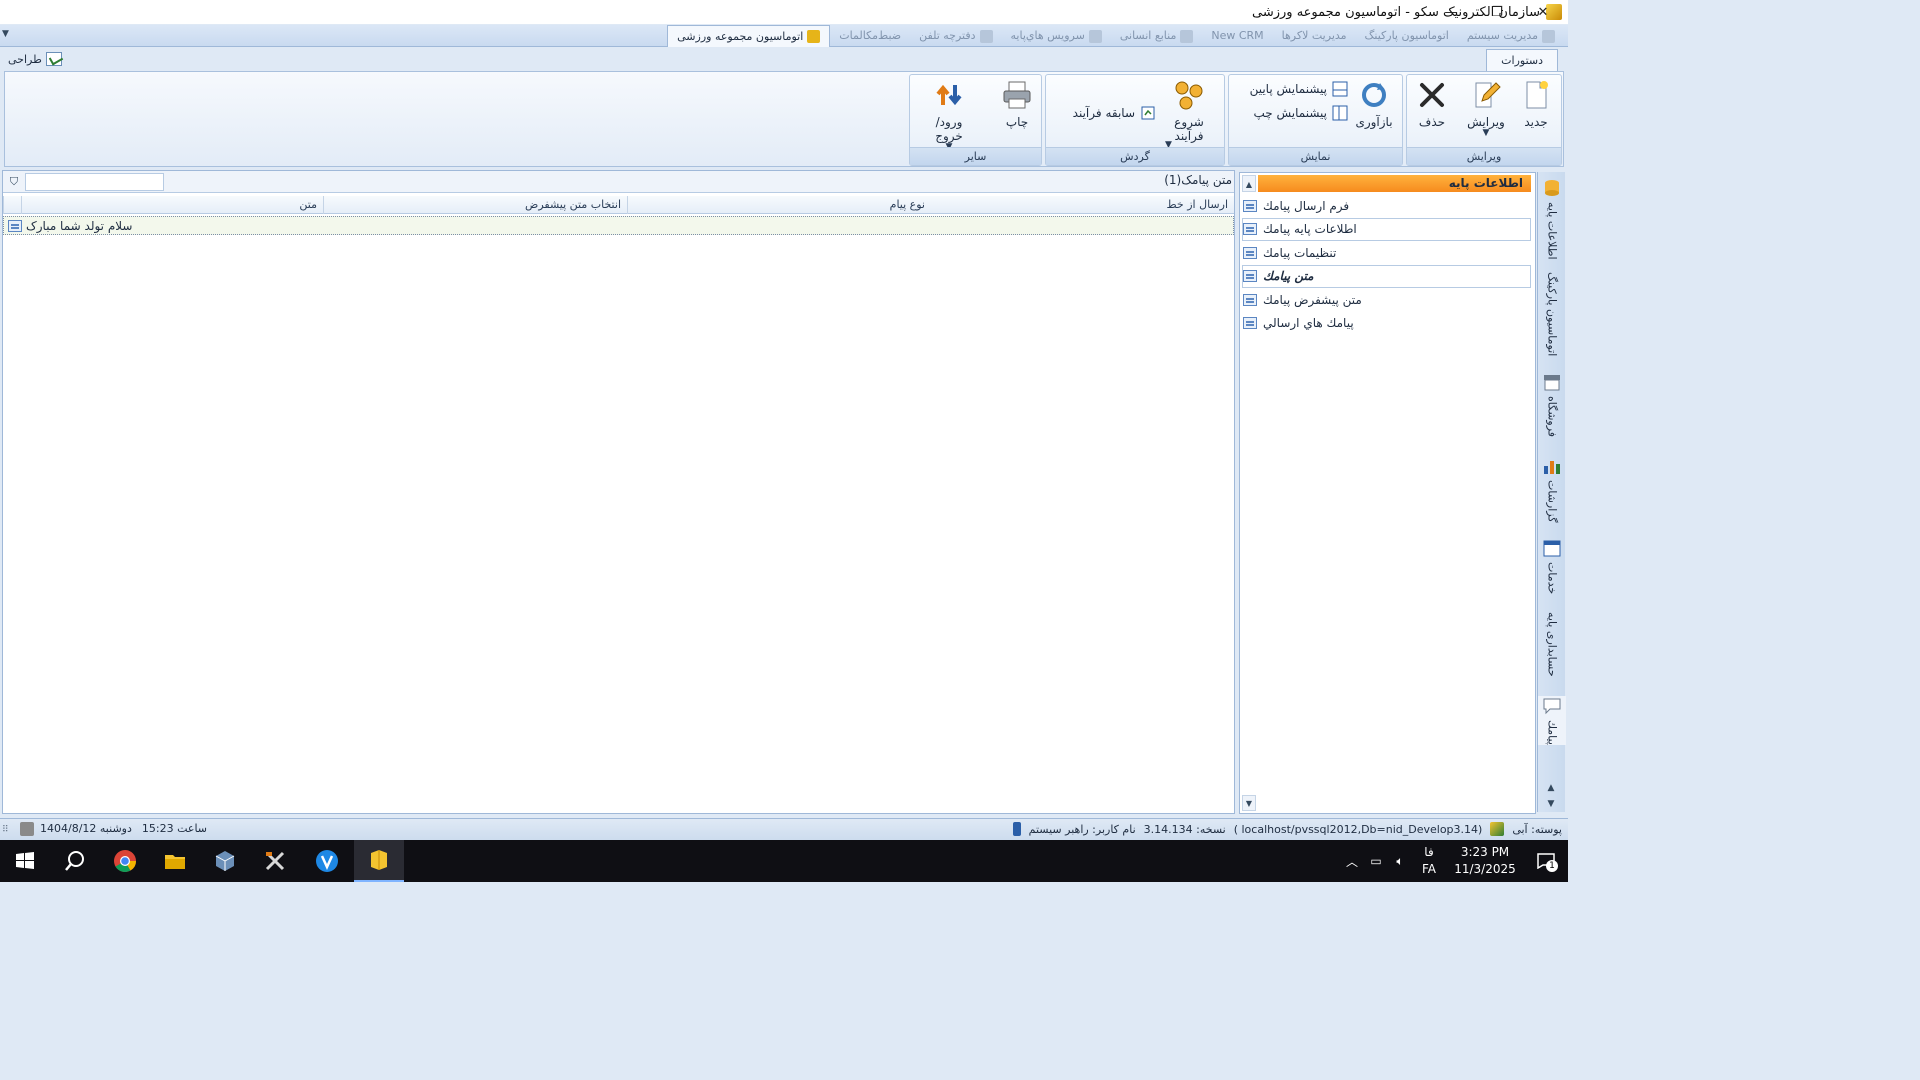  Describe the element at coordinates (986, 36) in the screenshot. I see `phonebook-icon` at that location.